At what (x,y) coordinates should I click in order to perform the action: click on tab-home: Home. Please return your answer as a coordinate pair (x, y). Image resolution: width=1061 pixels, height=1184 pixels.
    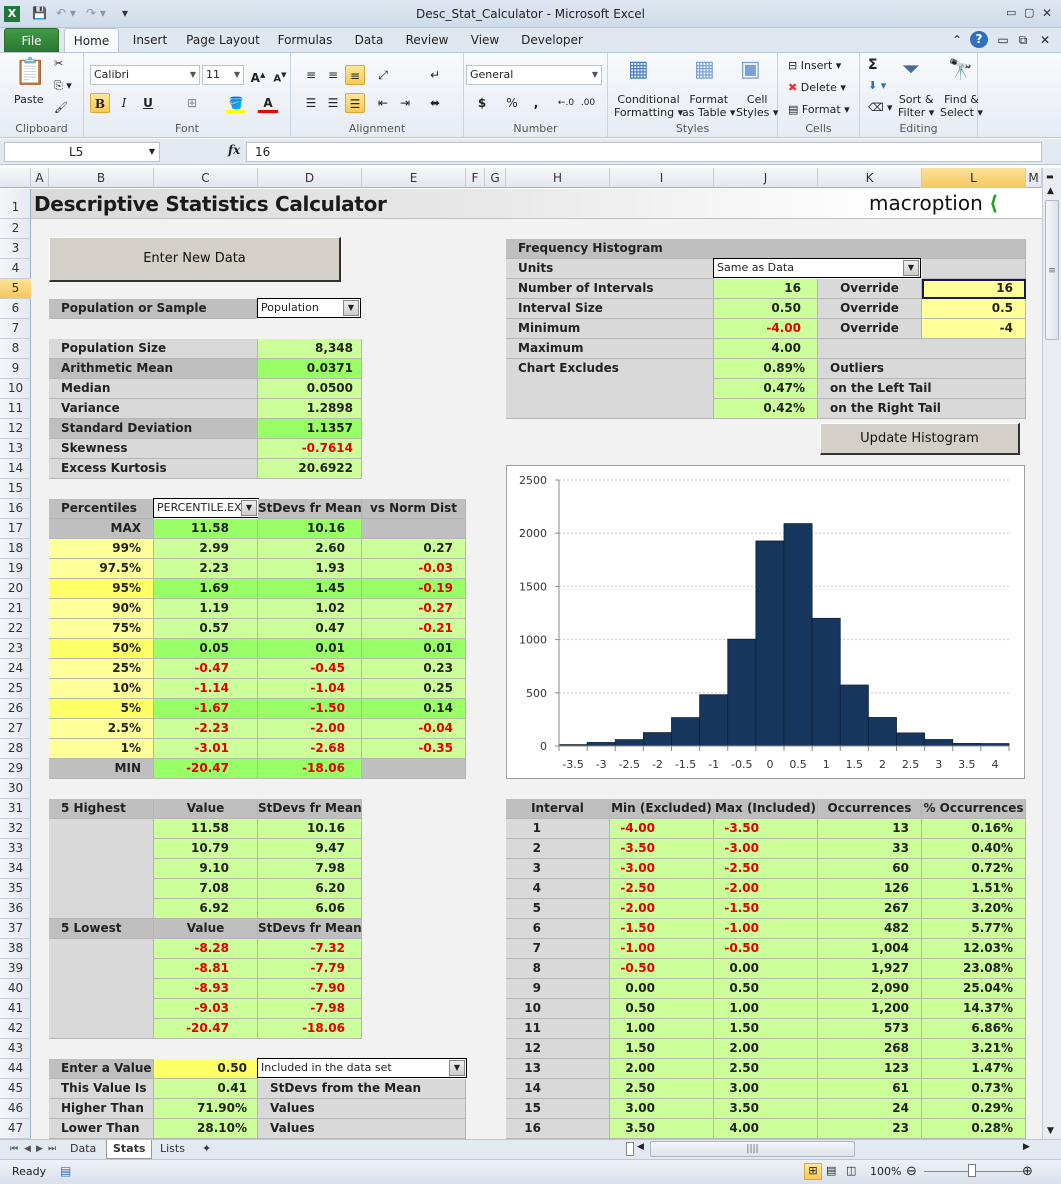
    Looking at the image, I should click on (91, 40).